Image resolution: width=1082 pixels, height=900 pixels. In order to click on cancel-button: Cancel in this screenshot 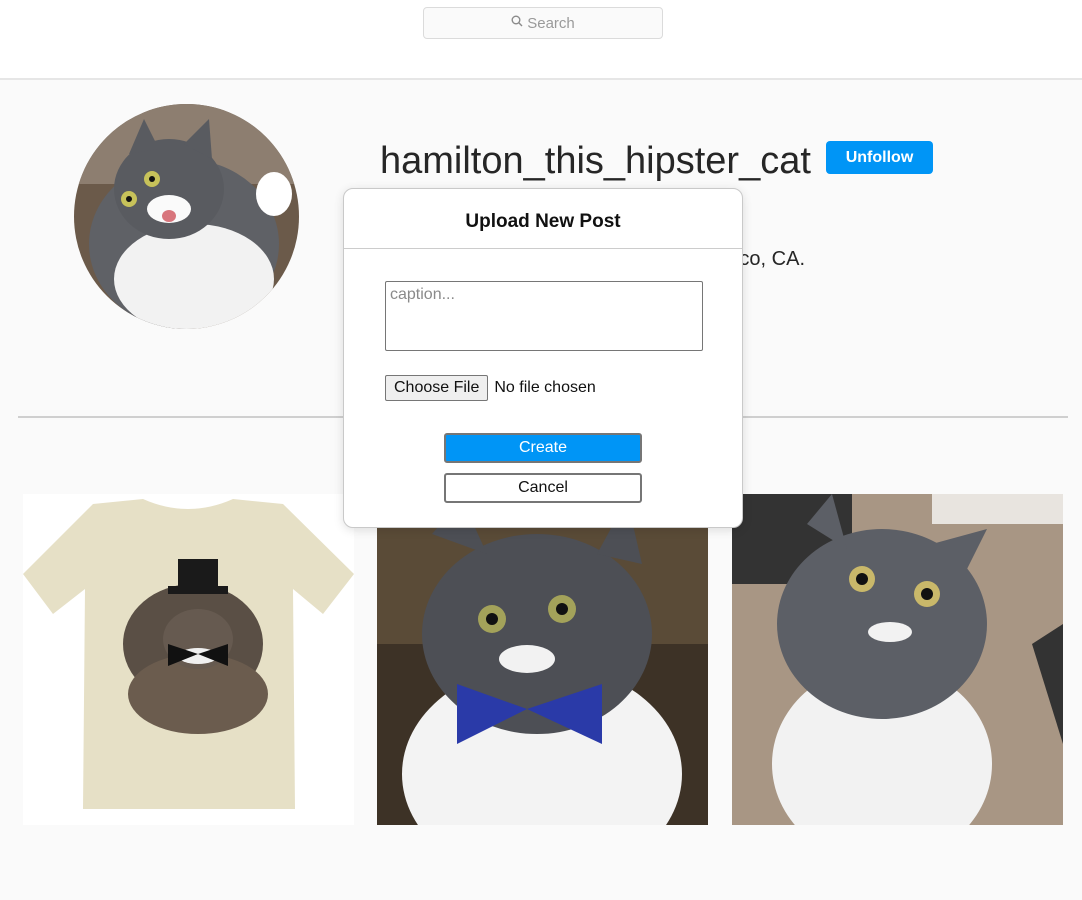, I will do `click(543, 488)`.